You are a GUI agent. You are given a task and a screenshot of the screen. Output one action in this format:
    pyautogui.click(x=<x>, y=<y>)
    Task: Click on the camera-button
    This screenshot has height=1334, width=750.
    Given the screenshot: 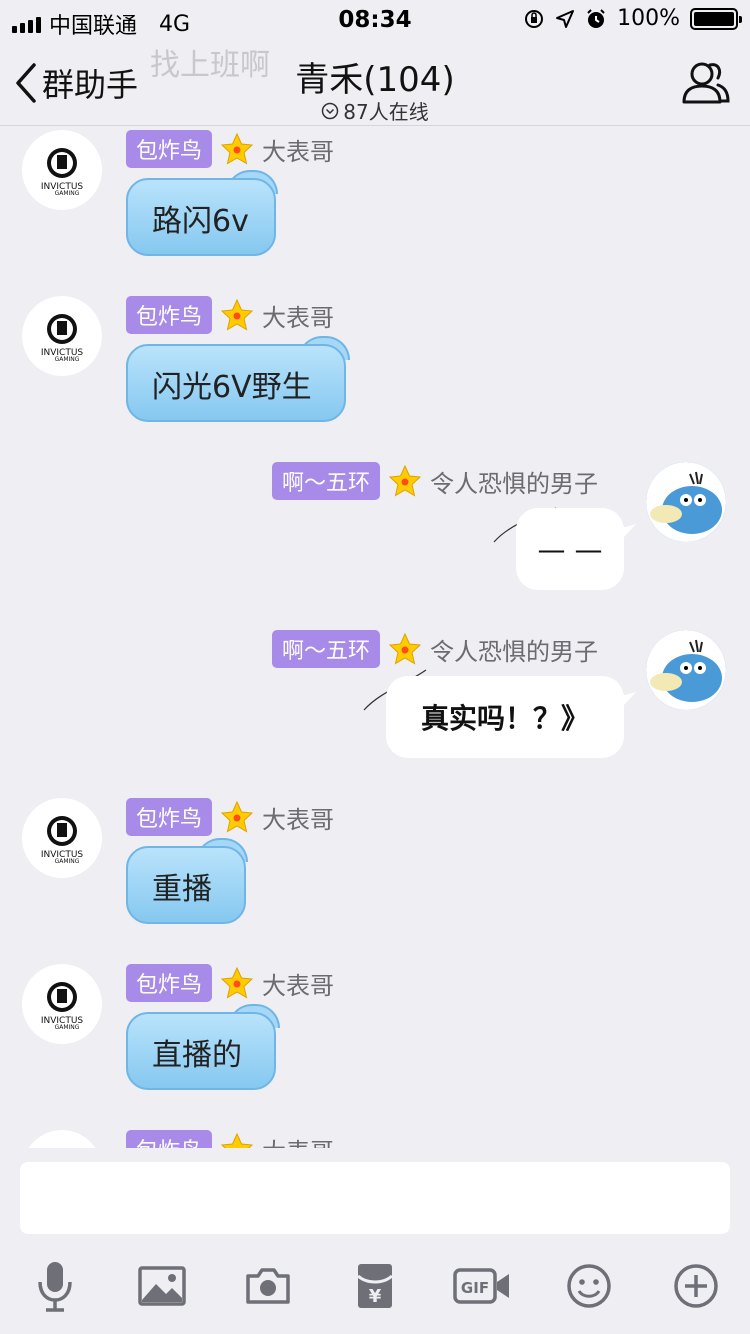 What is the action you would take?
    pyautogui.click(x=268, y=1286)
    